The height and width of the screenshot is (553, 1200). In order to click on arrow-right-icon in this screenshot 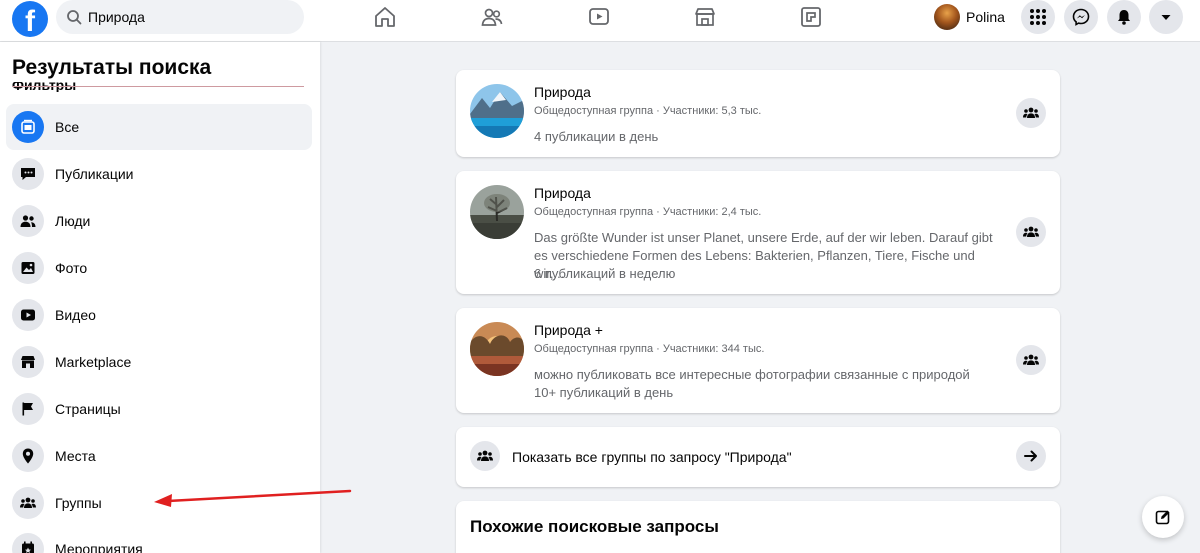, I will do `click(1031, 456)`.